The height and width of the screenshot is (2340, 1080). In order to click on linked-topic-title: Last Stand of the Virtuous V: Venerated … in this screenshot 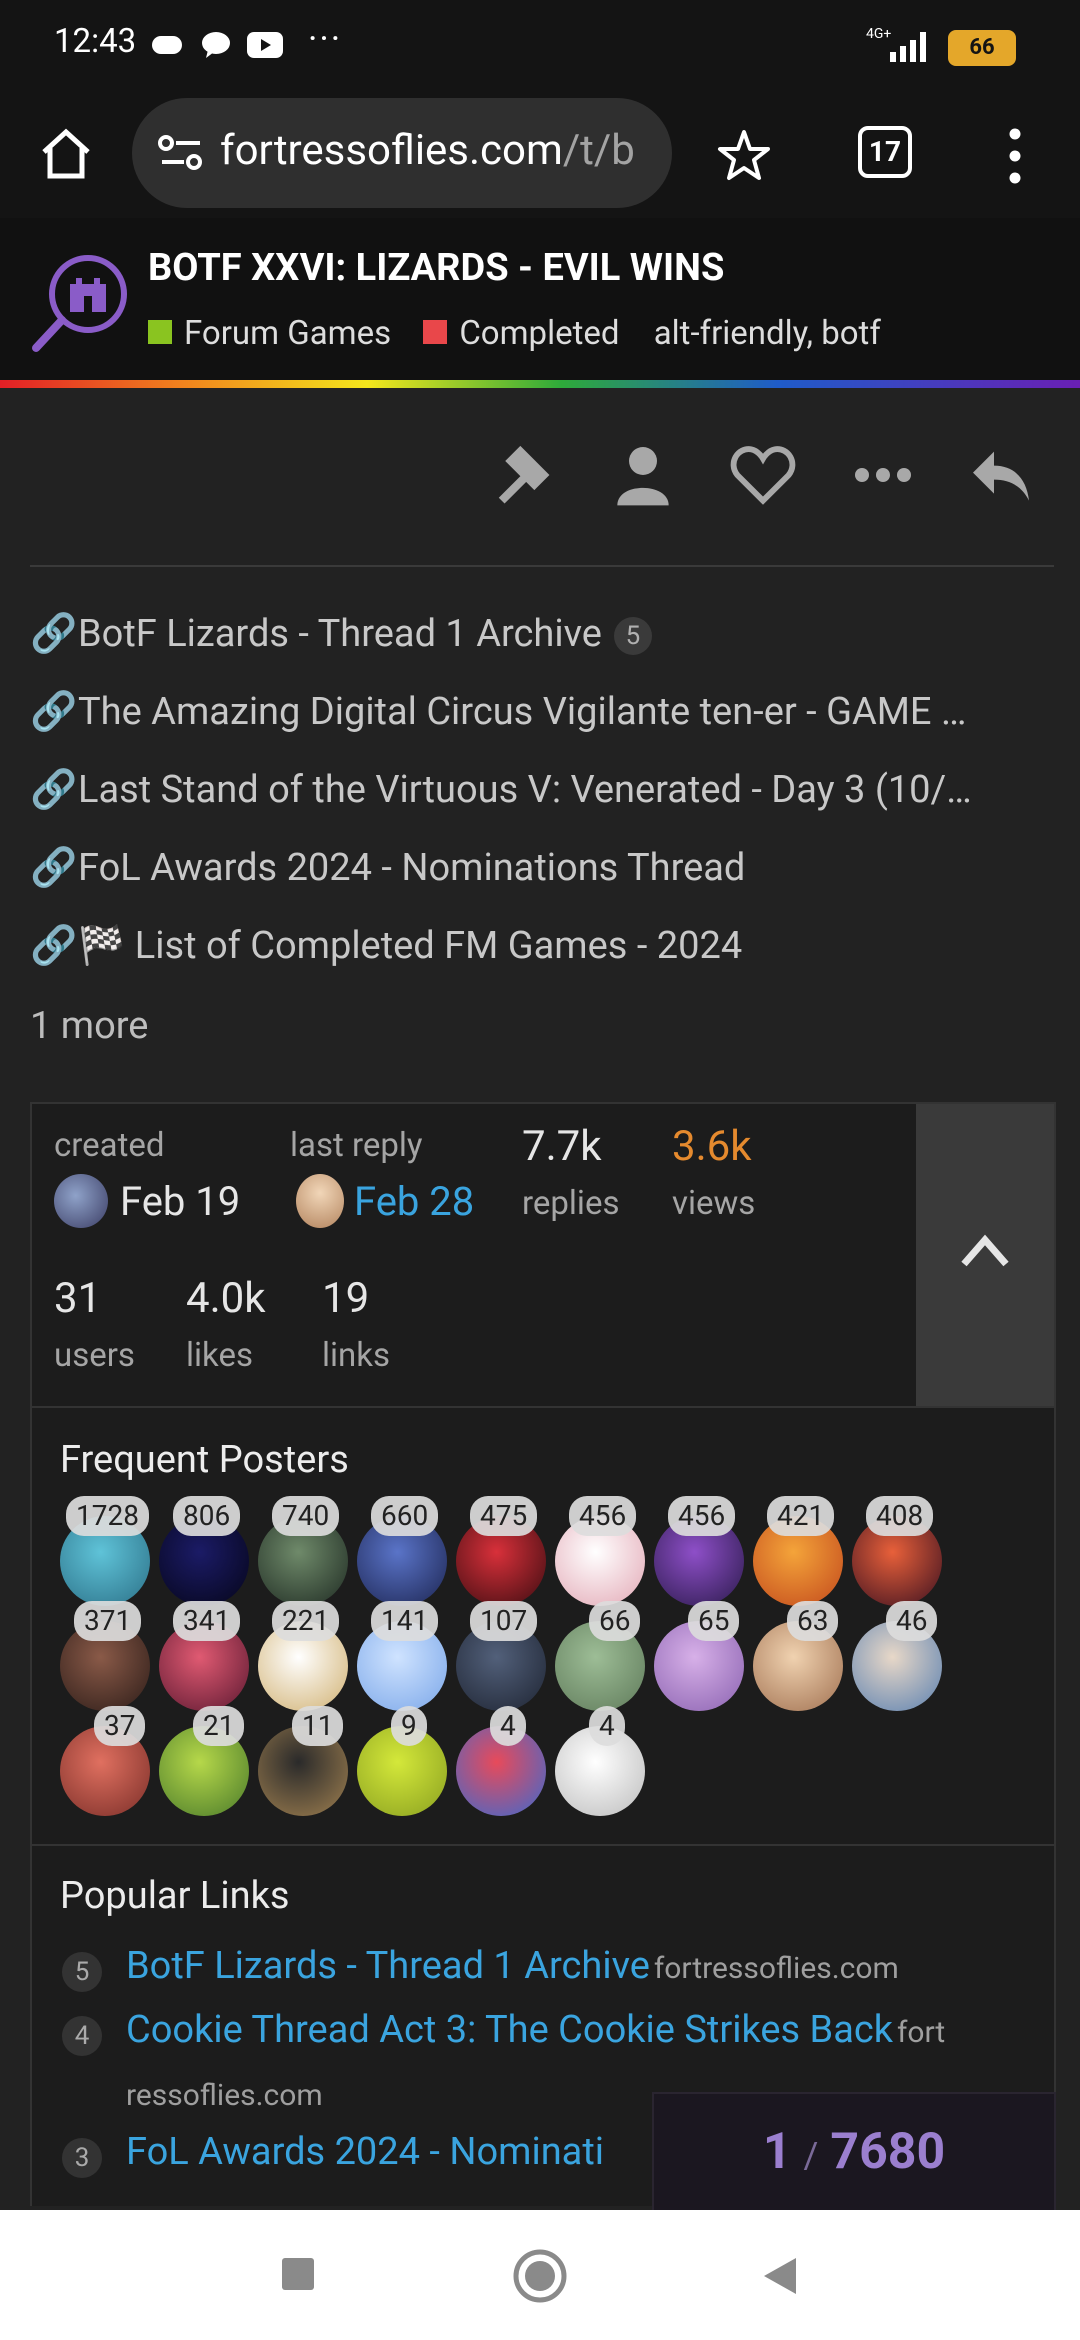, I will do `click(525, 790)`.